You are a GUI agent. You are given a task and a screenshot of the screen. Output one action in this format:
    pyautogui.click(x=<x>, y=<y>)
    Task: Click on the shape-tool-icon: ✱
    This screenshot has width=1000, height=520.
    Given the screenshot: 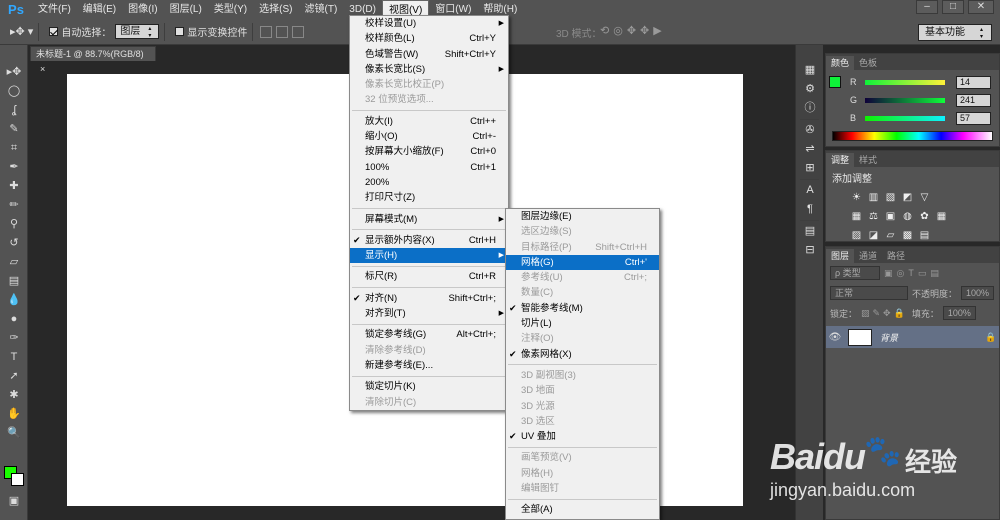 What is the action you would take?
    pyautogui.click(x=14, y=395)
    